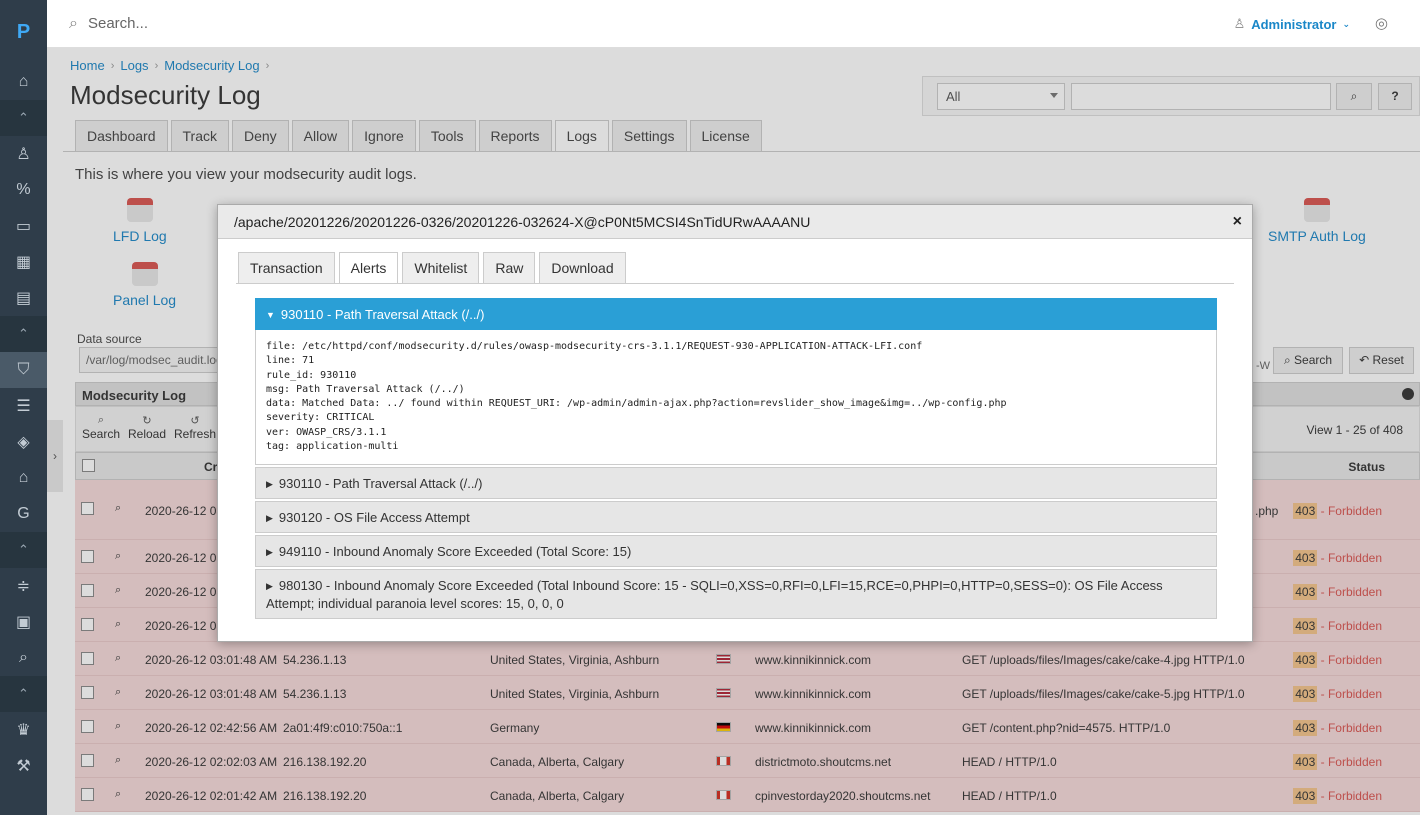  Describe the element at coordinates (286, 268) in the screenshot. I see `tab-transaction: Transaction` at that location.